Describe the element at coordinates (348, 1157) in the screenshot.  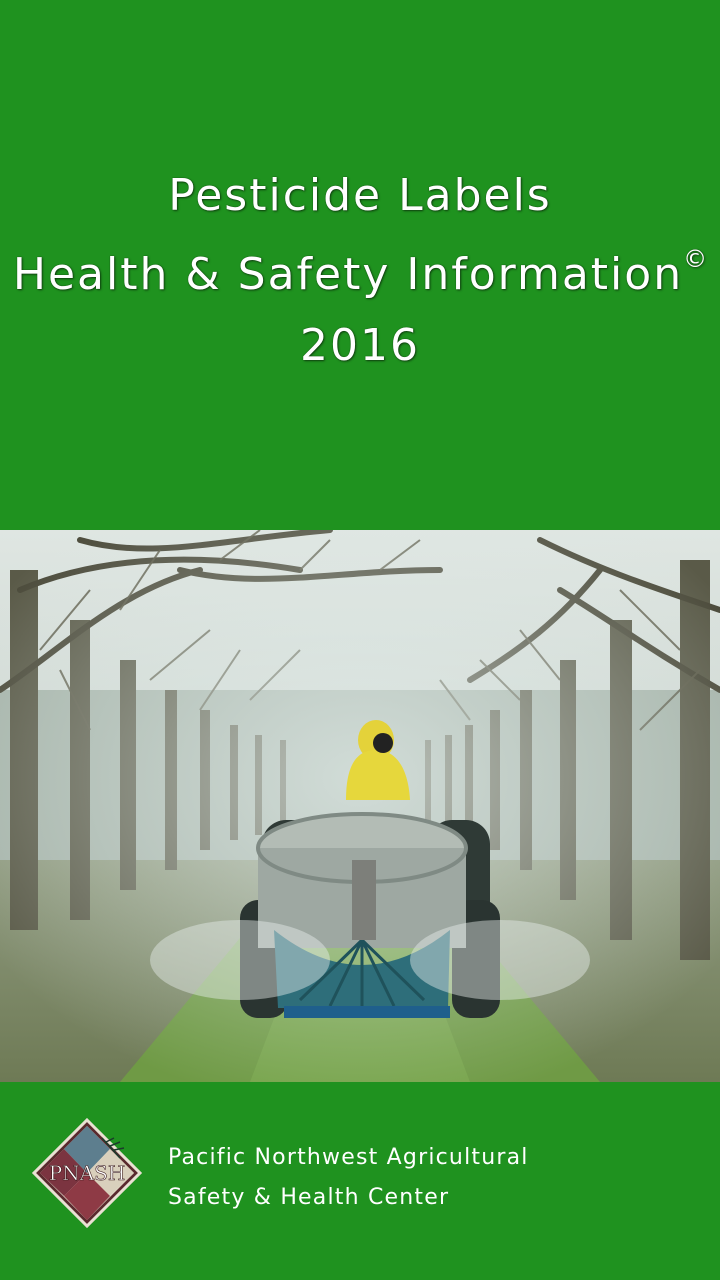
I see `org-name-line-1: Pacific Northwest Agricultural` at that location.